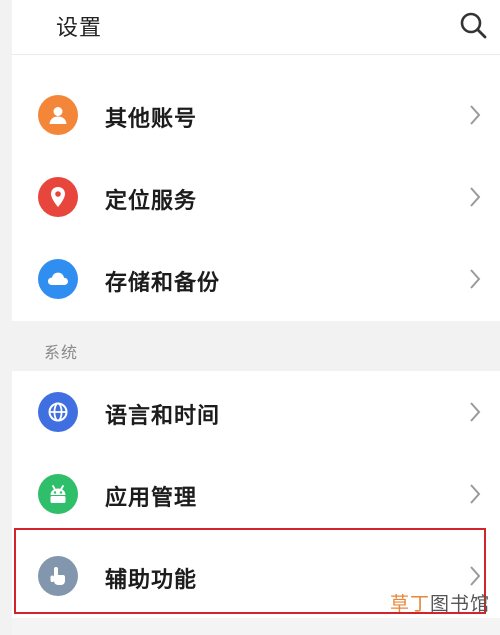 The width and height of the screenshot is (500, 635). I want to click on cloud-icon, so click(58, 279).